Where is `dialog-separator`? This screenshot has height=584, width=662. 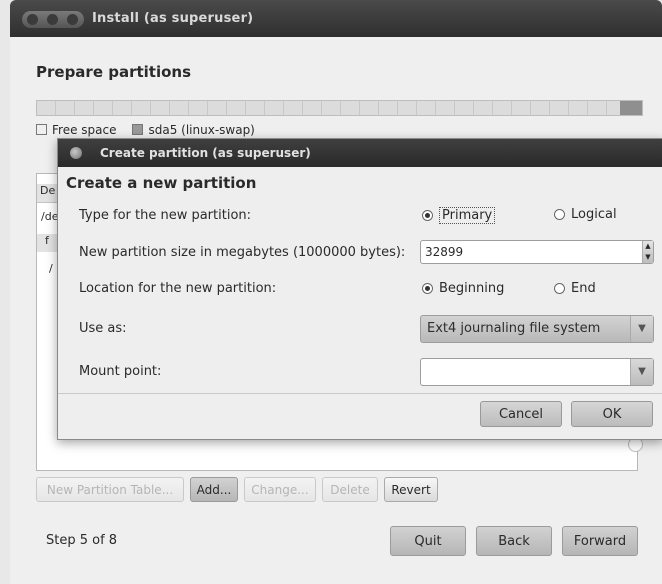
dialog-separator is located at coordinates (360, 393).